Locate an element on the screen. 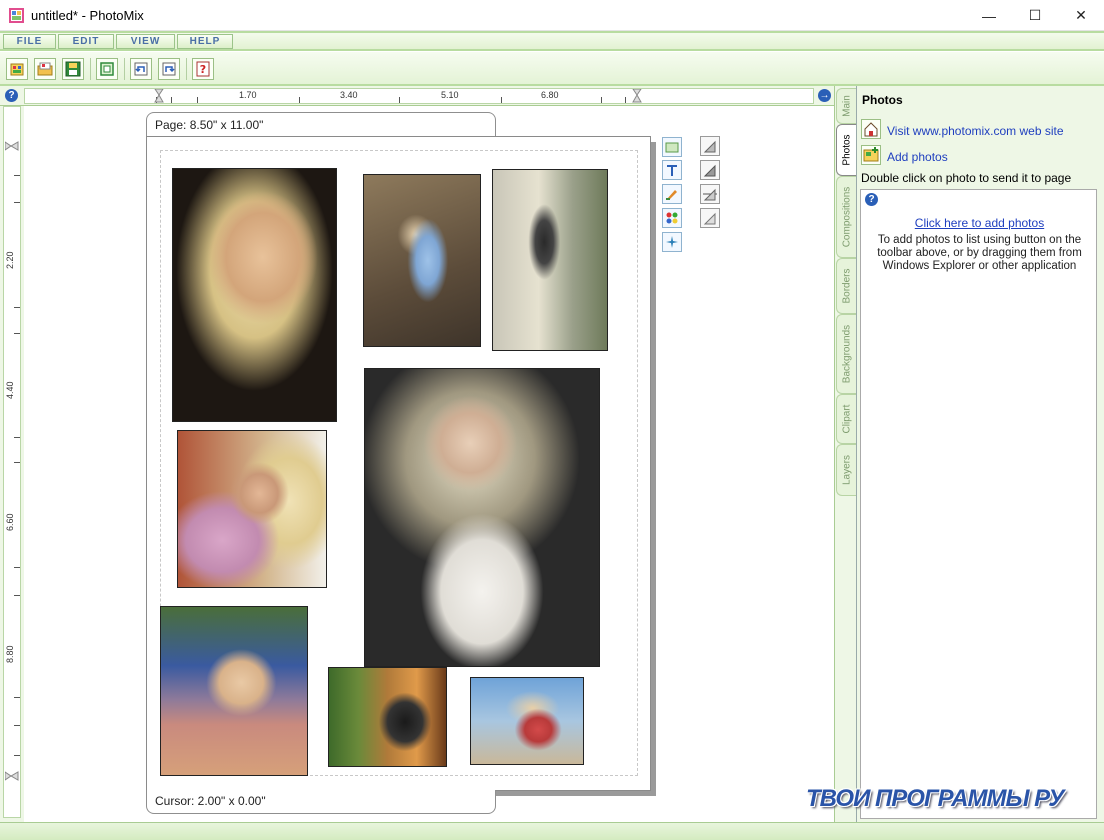  help-icon: ? is located at coordinates (203, 69).